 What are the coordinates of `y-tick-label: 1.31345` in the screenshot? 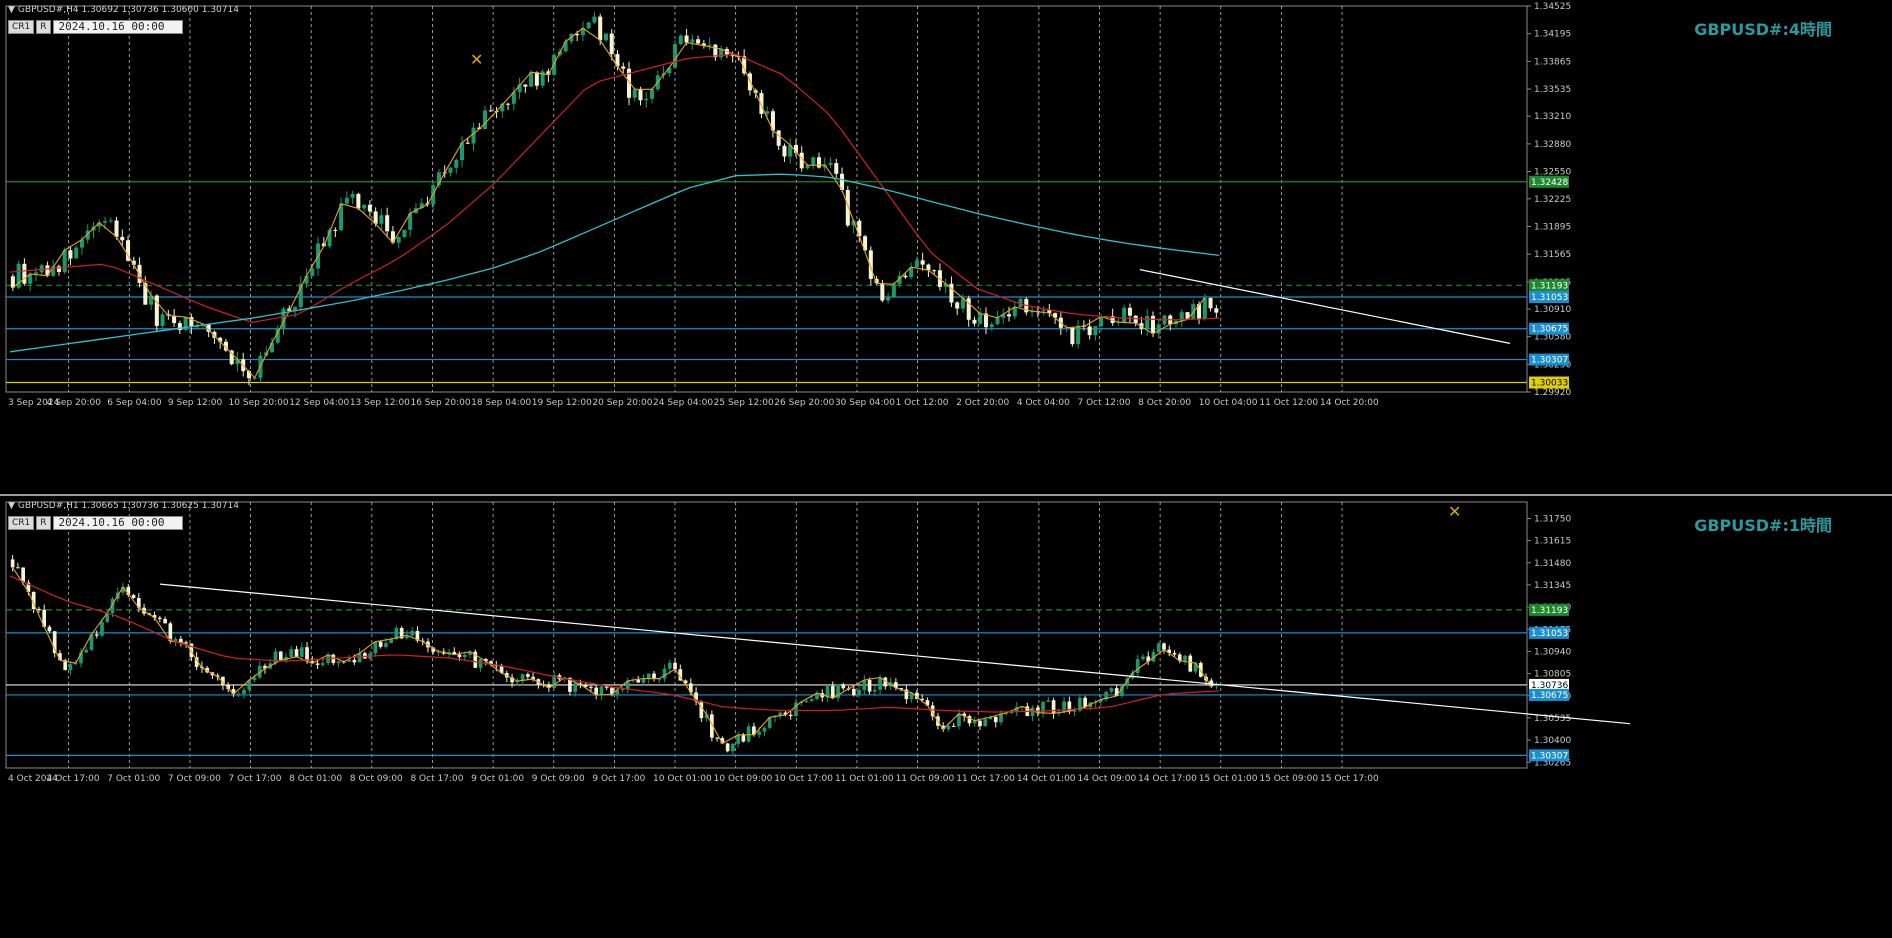 It's located at (1552, 586).